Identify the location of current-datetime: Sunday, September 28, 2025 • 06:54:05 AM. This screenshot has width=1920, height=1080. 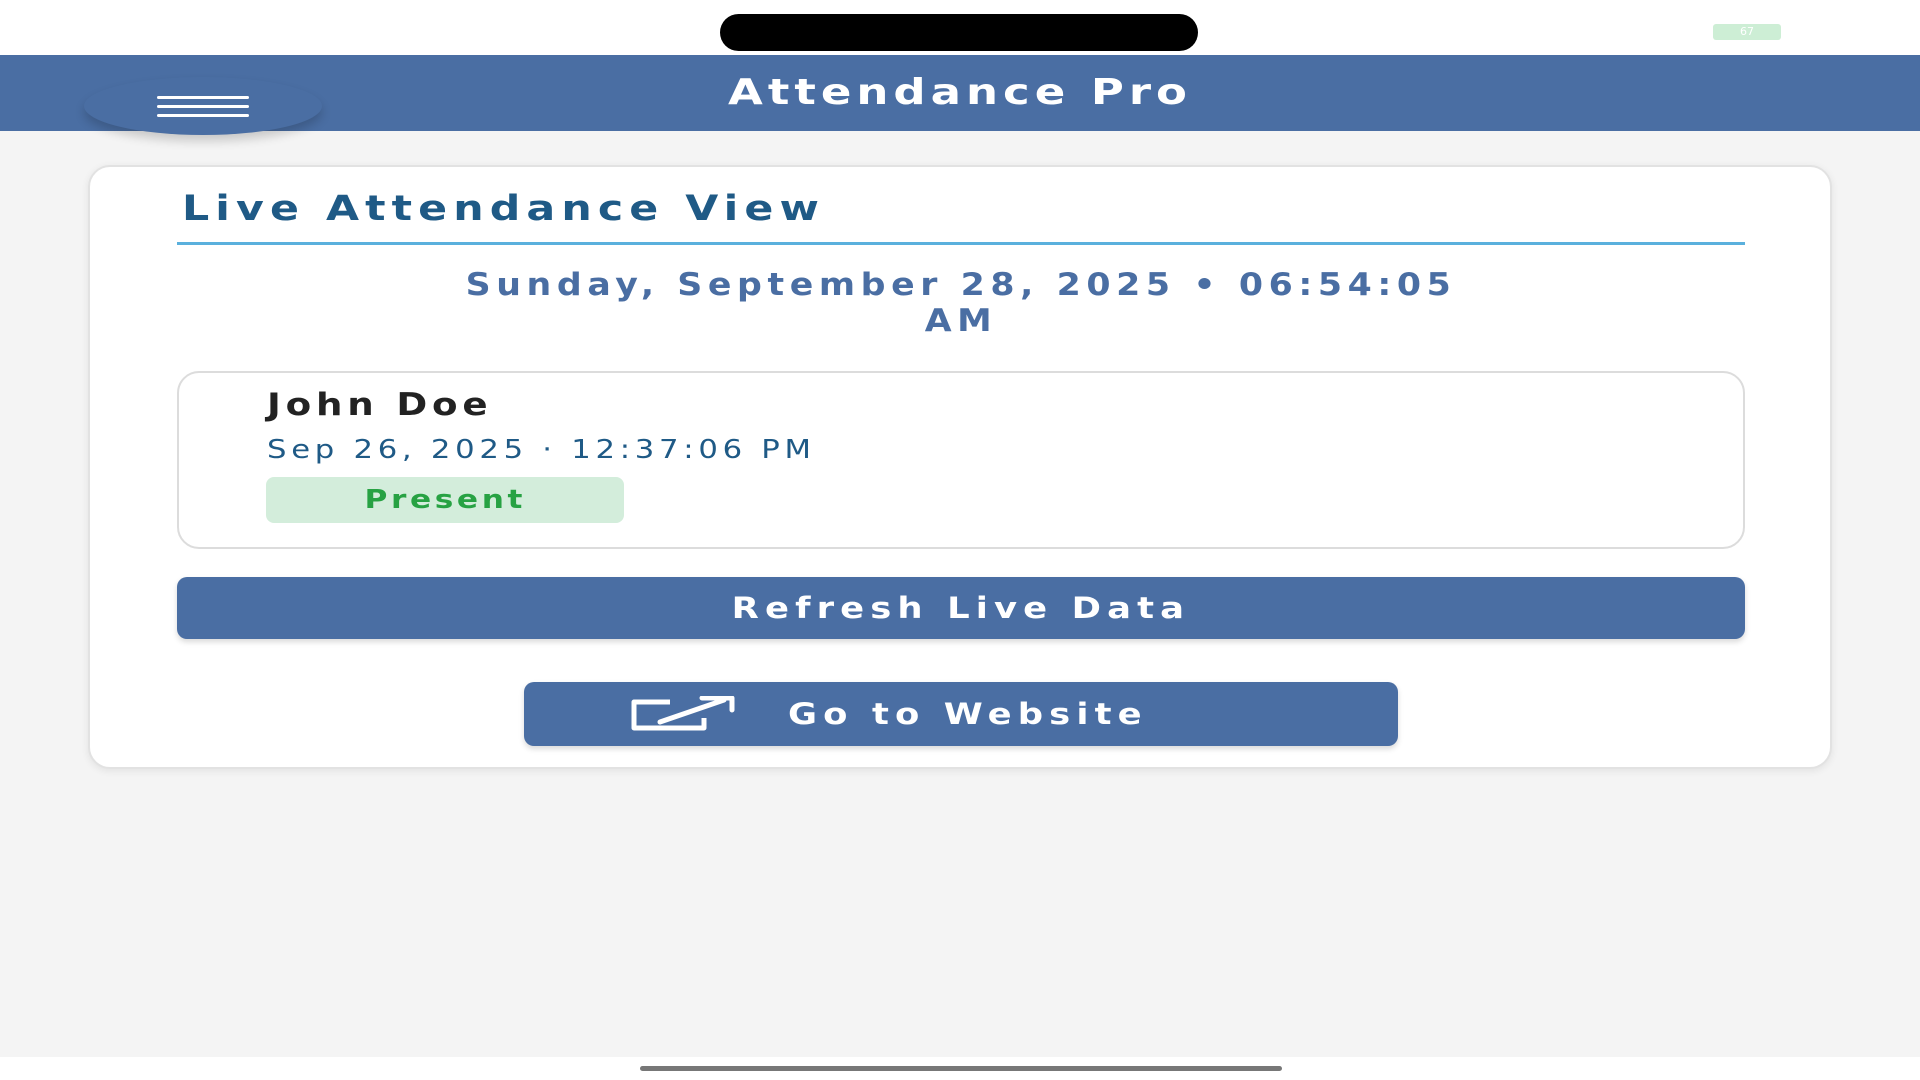
(961, 303).